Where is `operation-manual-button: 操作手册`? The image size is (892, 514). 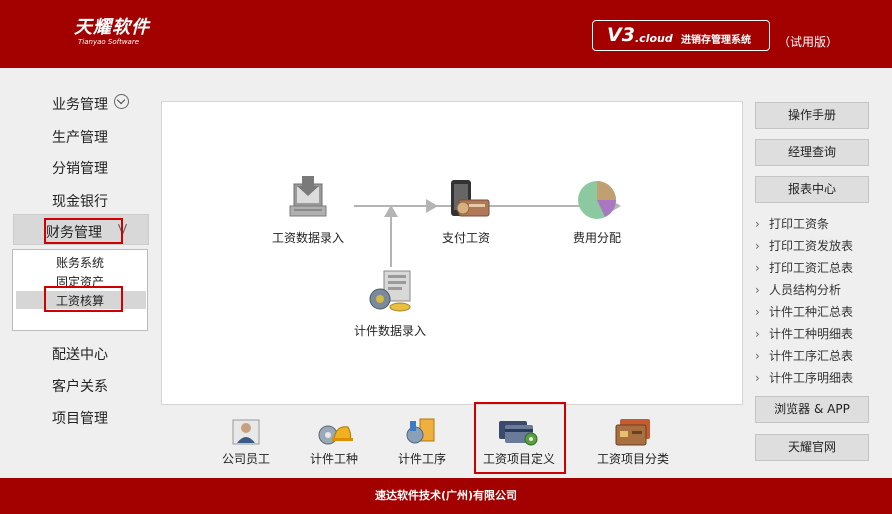 operation-manual-button: 操作手册 is located at coordinates (812, 115).